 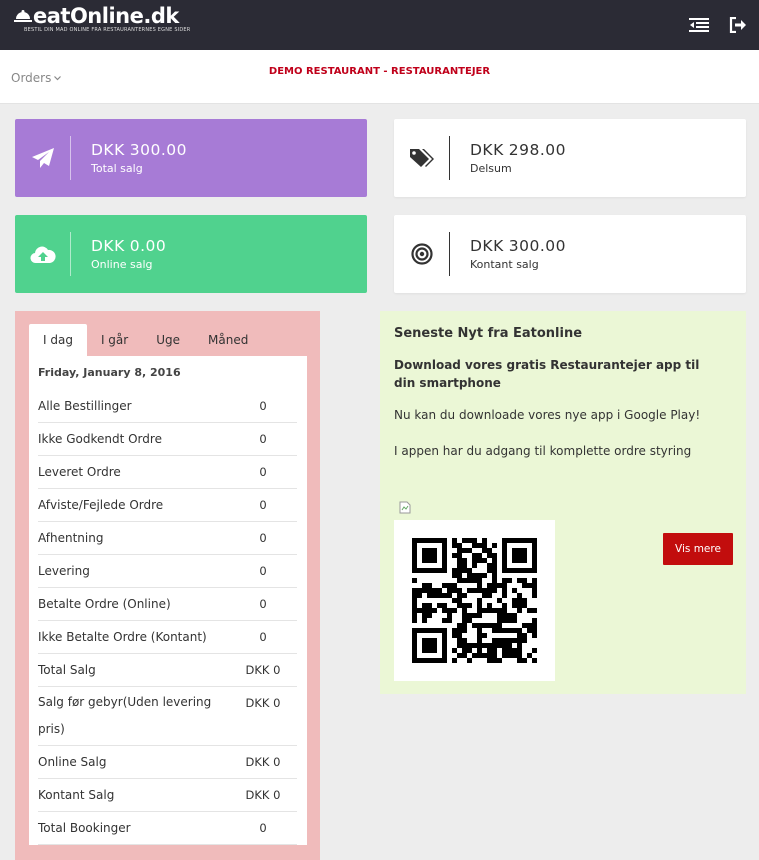 I want to click on row-label: Leveret Ordre, so click(x=79, y=472).